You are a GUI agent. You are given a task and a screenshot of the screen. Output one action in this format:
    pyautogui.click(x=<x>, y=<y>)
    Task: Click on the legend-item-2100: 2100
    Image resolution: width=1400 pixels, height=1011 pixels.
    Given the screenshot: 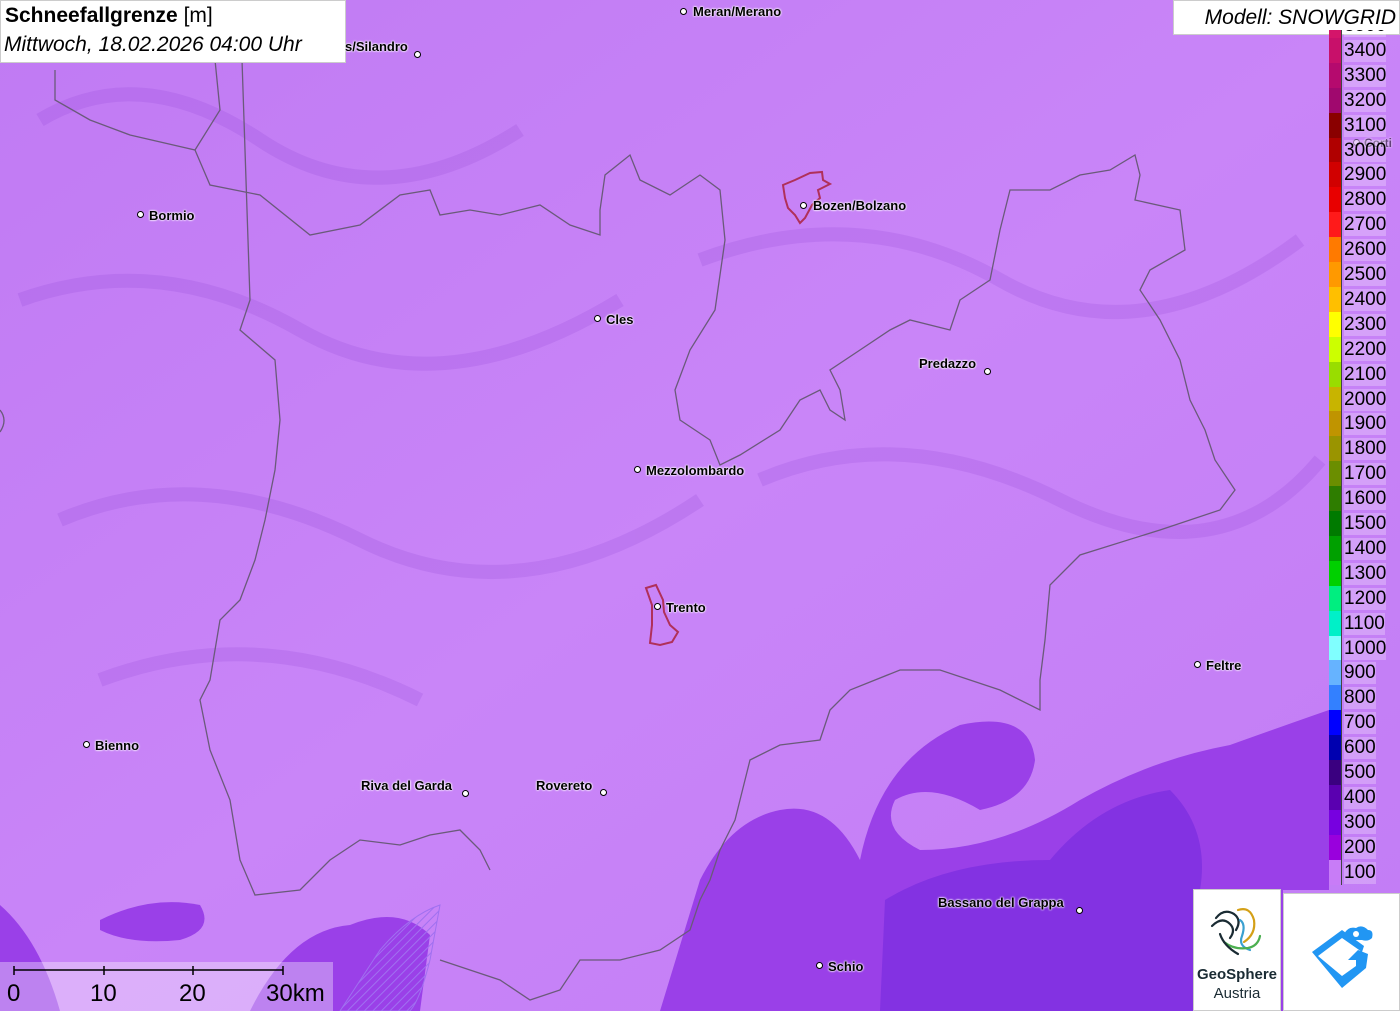 What is the action you would take?
    pyautogui.click(x=1364, y=374)
    